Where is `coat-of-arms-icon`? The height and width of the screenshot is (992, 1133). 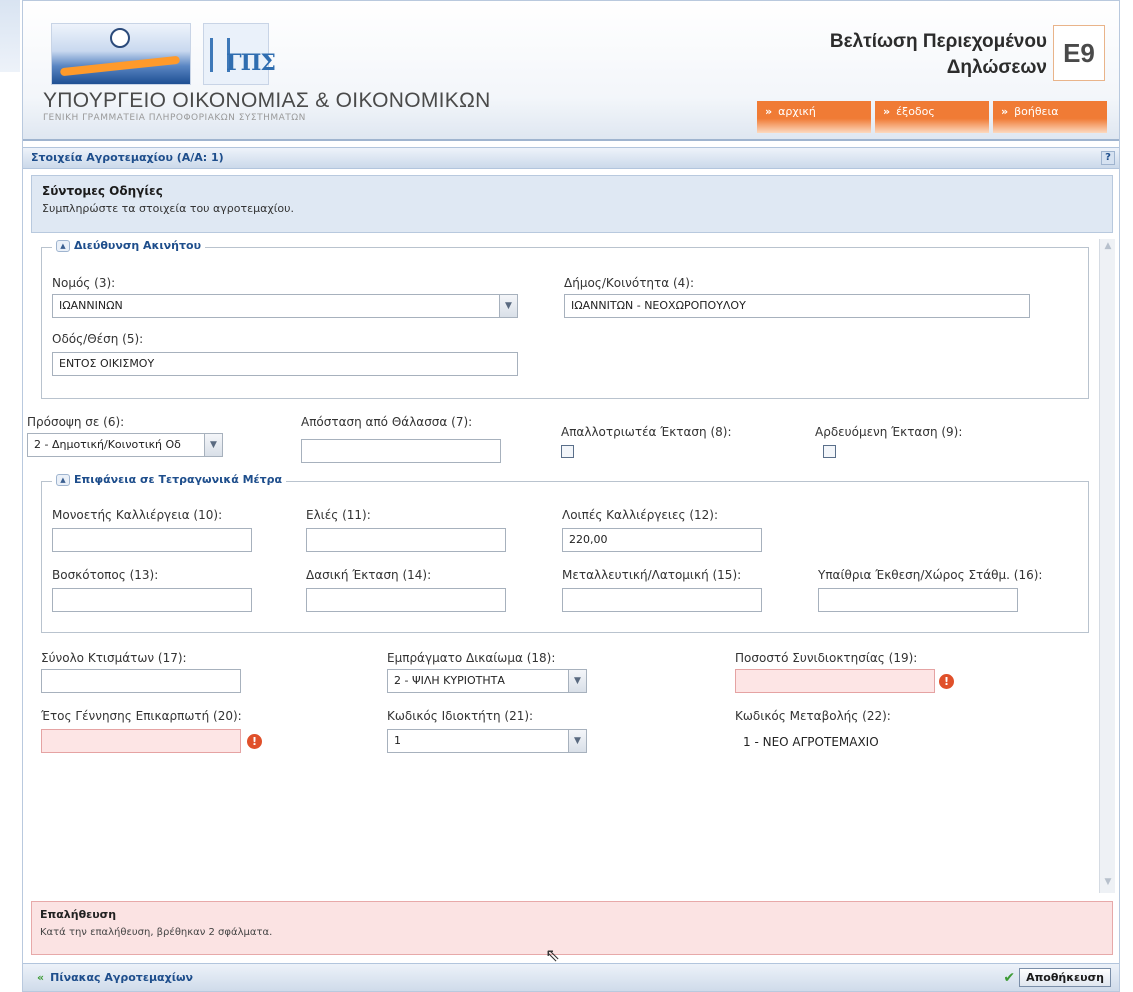
coat-of-arms-icon is located at coordinates (120, 38).